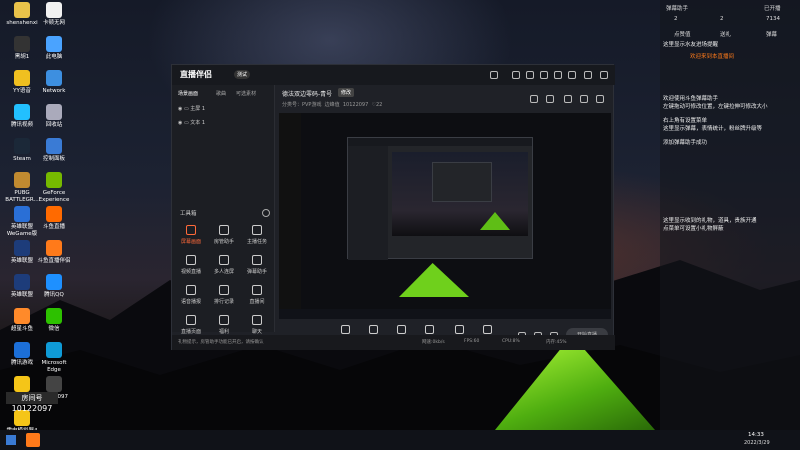  What do you see at coordinates (190, 302) in the screenshot?
I see `toolbox-item-label: 语音播报` at bounding box center [190, 302].